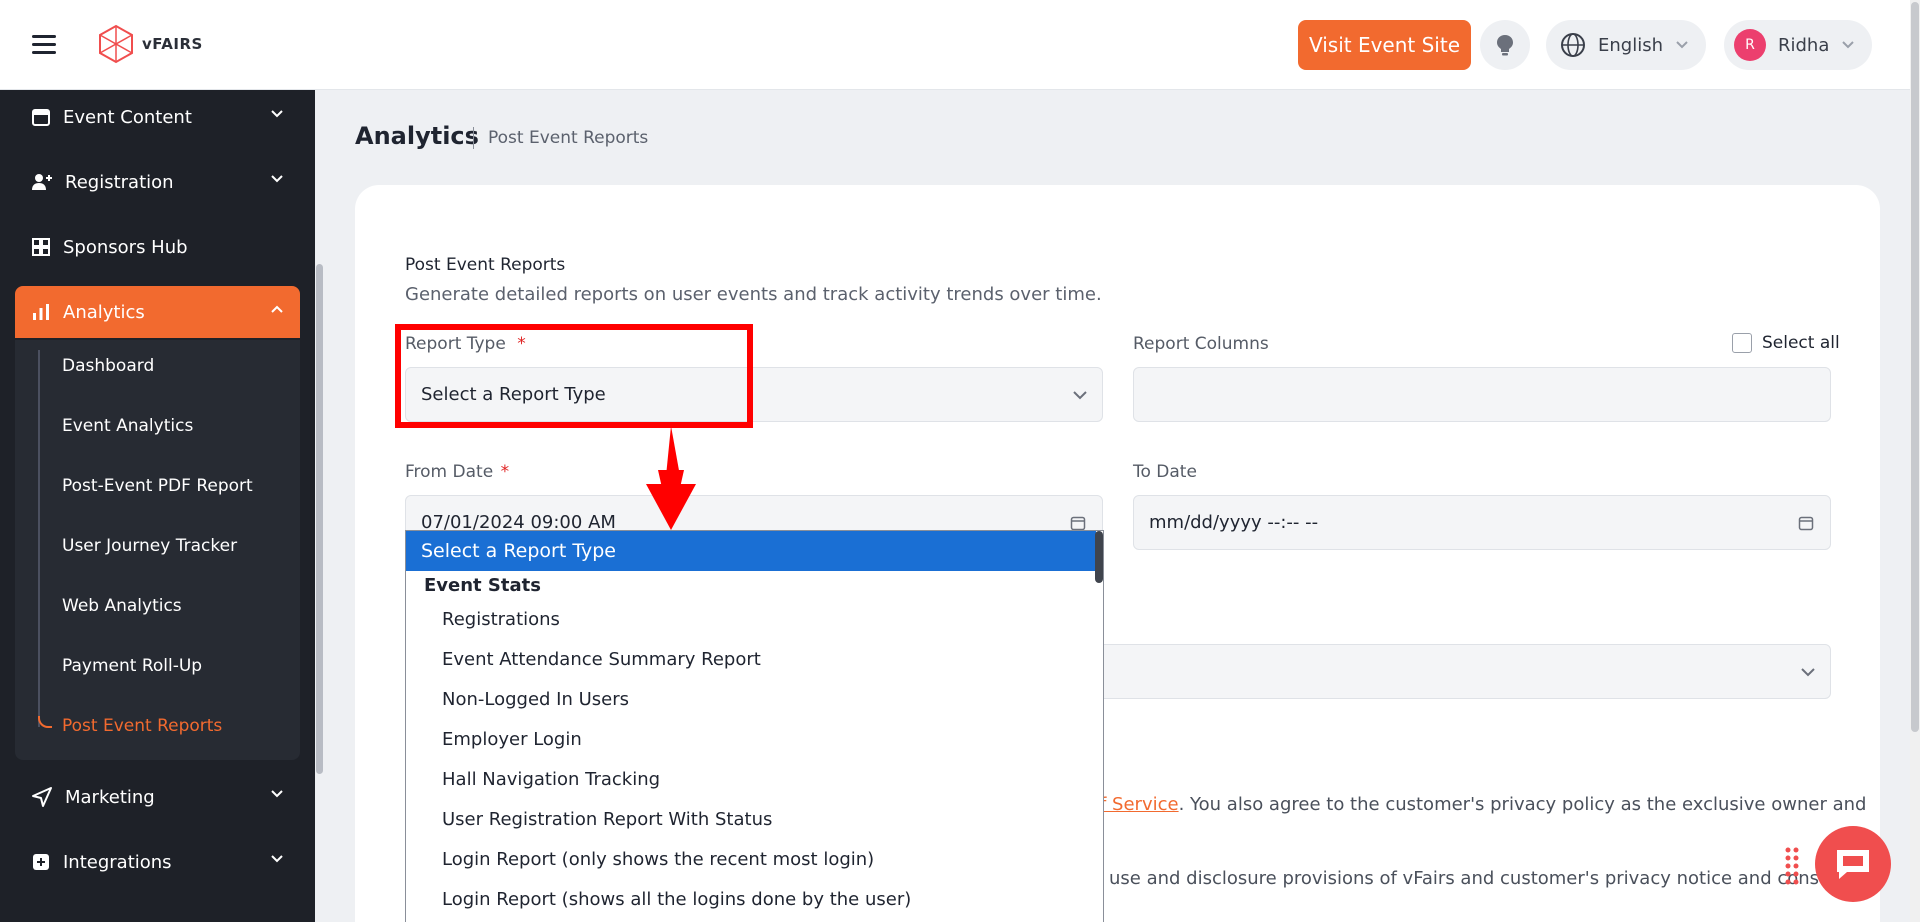 The width and height of the screenshot is (1920, 922). I want to click on sidebar-item-label: Registration, so click(119, 182).